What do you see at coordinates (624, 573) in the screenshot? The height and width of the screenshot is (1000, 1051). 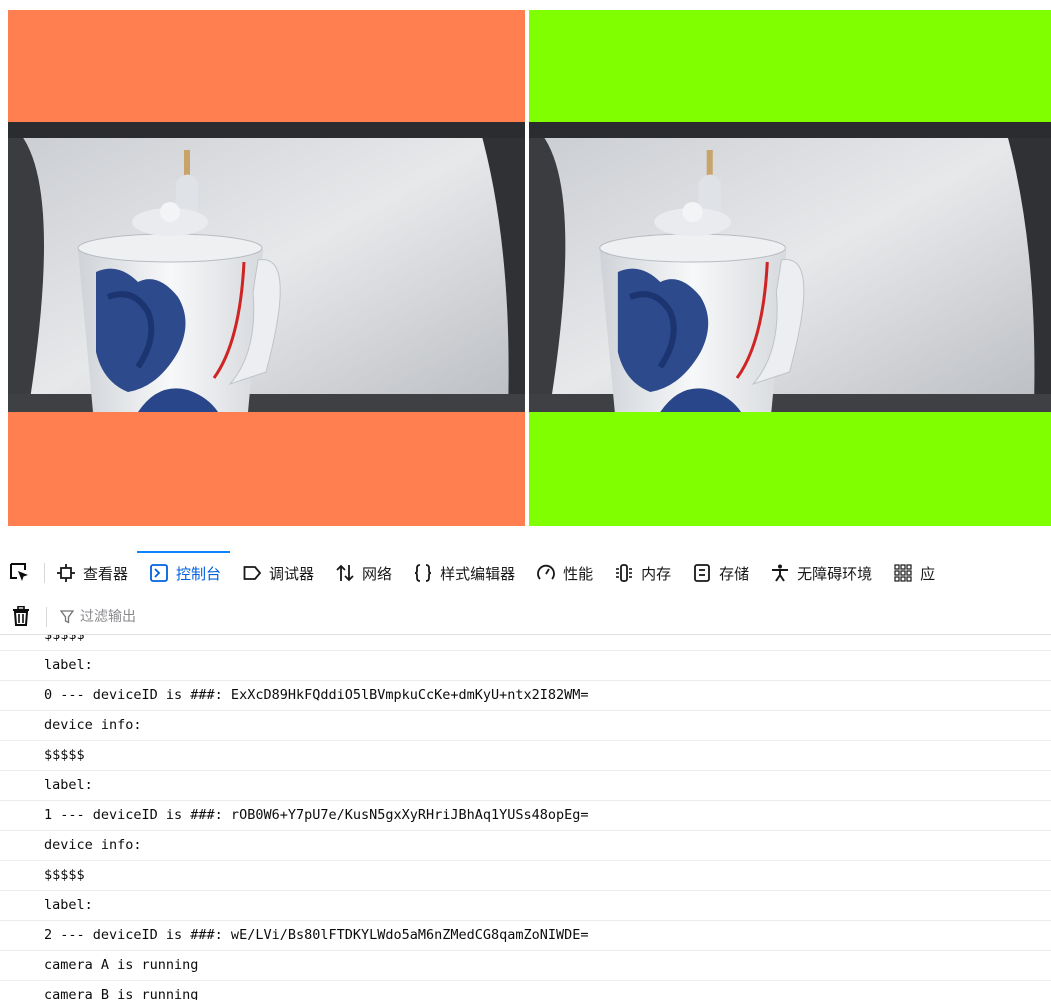 I see `memory-icon` at bounding box center [624, 573].